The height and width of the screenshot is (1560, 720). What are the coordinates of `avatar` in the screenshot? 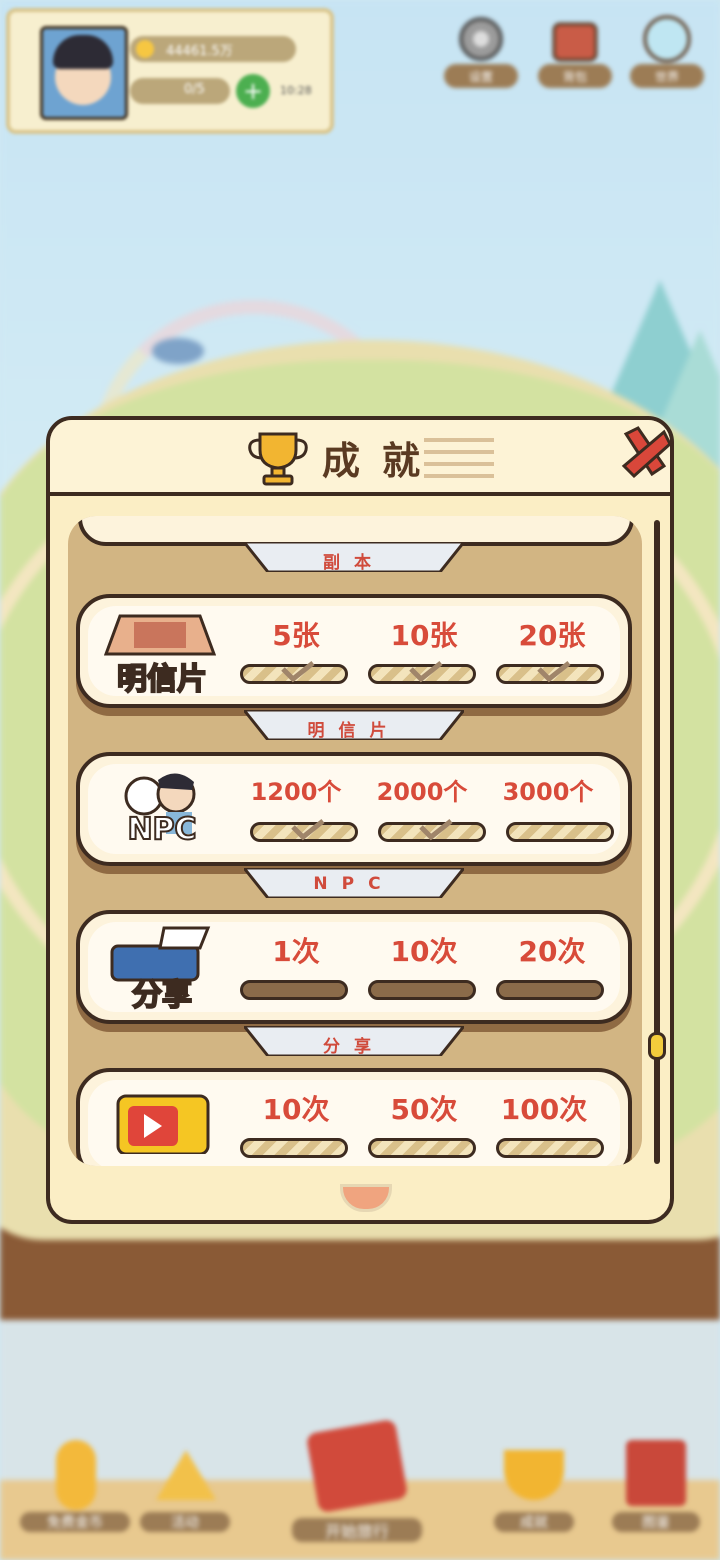 It's located at (84, 73).